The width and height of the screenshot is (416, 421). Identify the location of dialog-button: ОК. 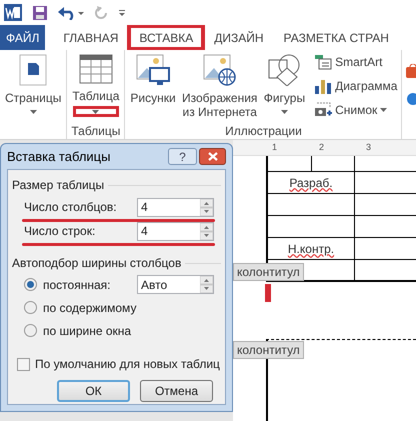
(93, 391).